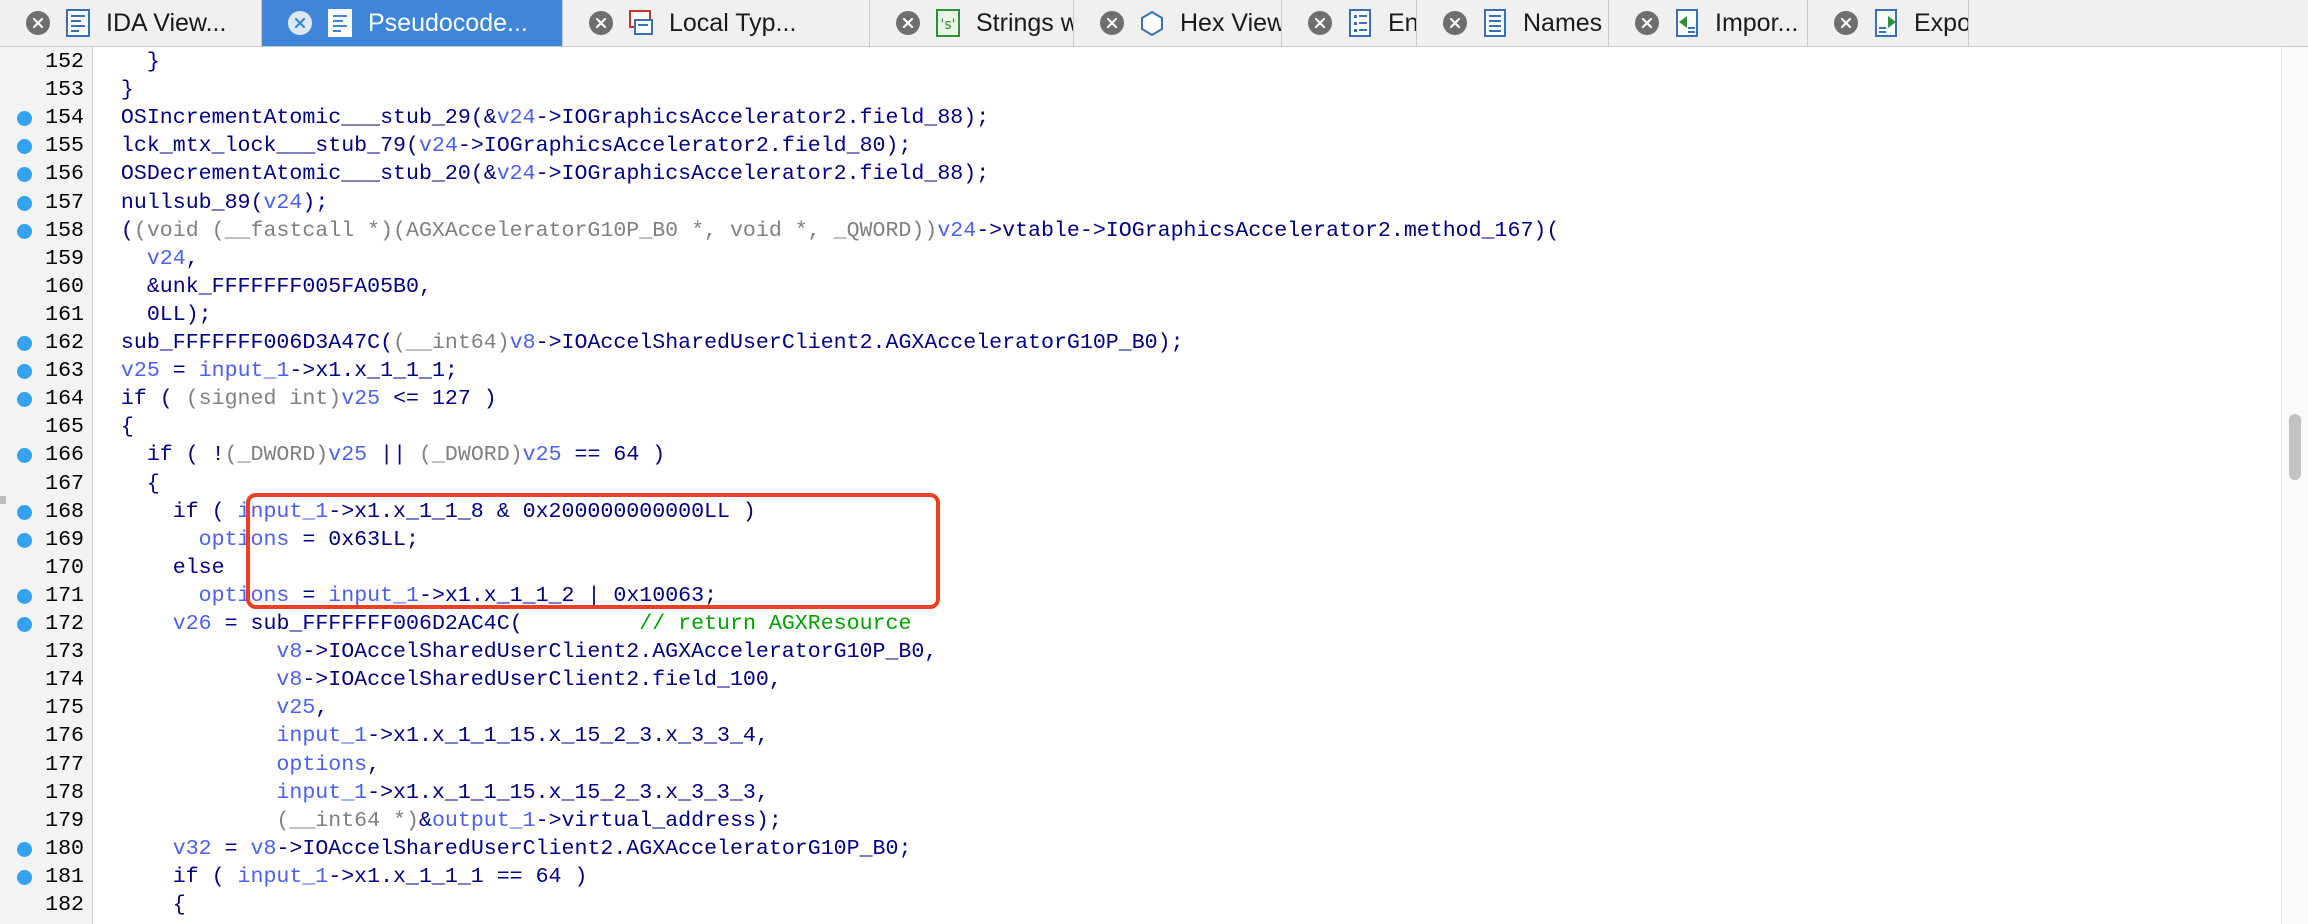  What do you see at coordinates (64, 62) in the screenshot?
I see `line-number: 152` at bounding box center [64, 62].